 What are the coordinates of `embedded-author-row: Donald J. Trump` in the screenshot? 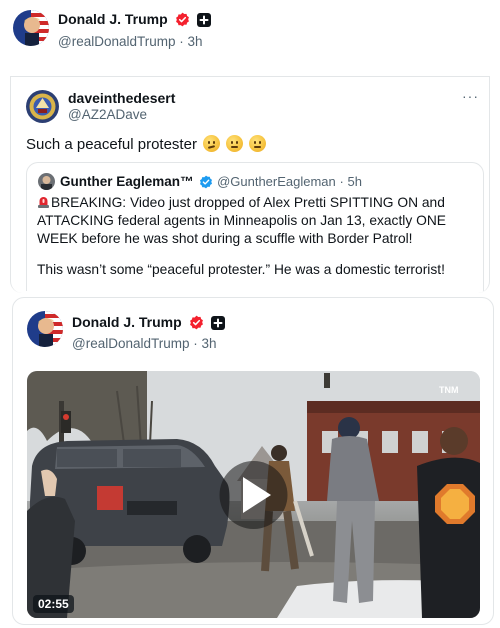 It's located at (148, 323).